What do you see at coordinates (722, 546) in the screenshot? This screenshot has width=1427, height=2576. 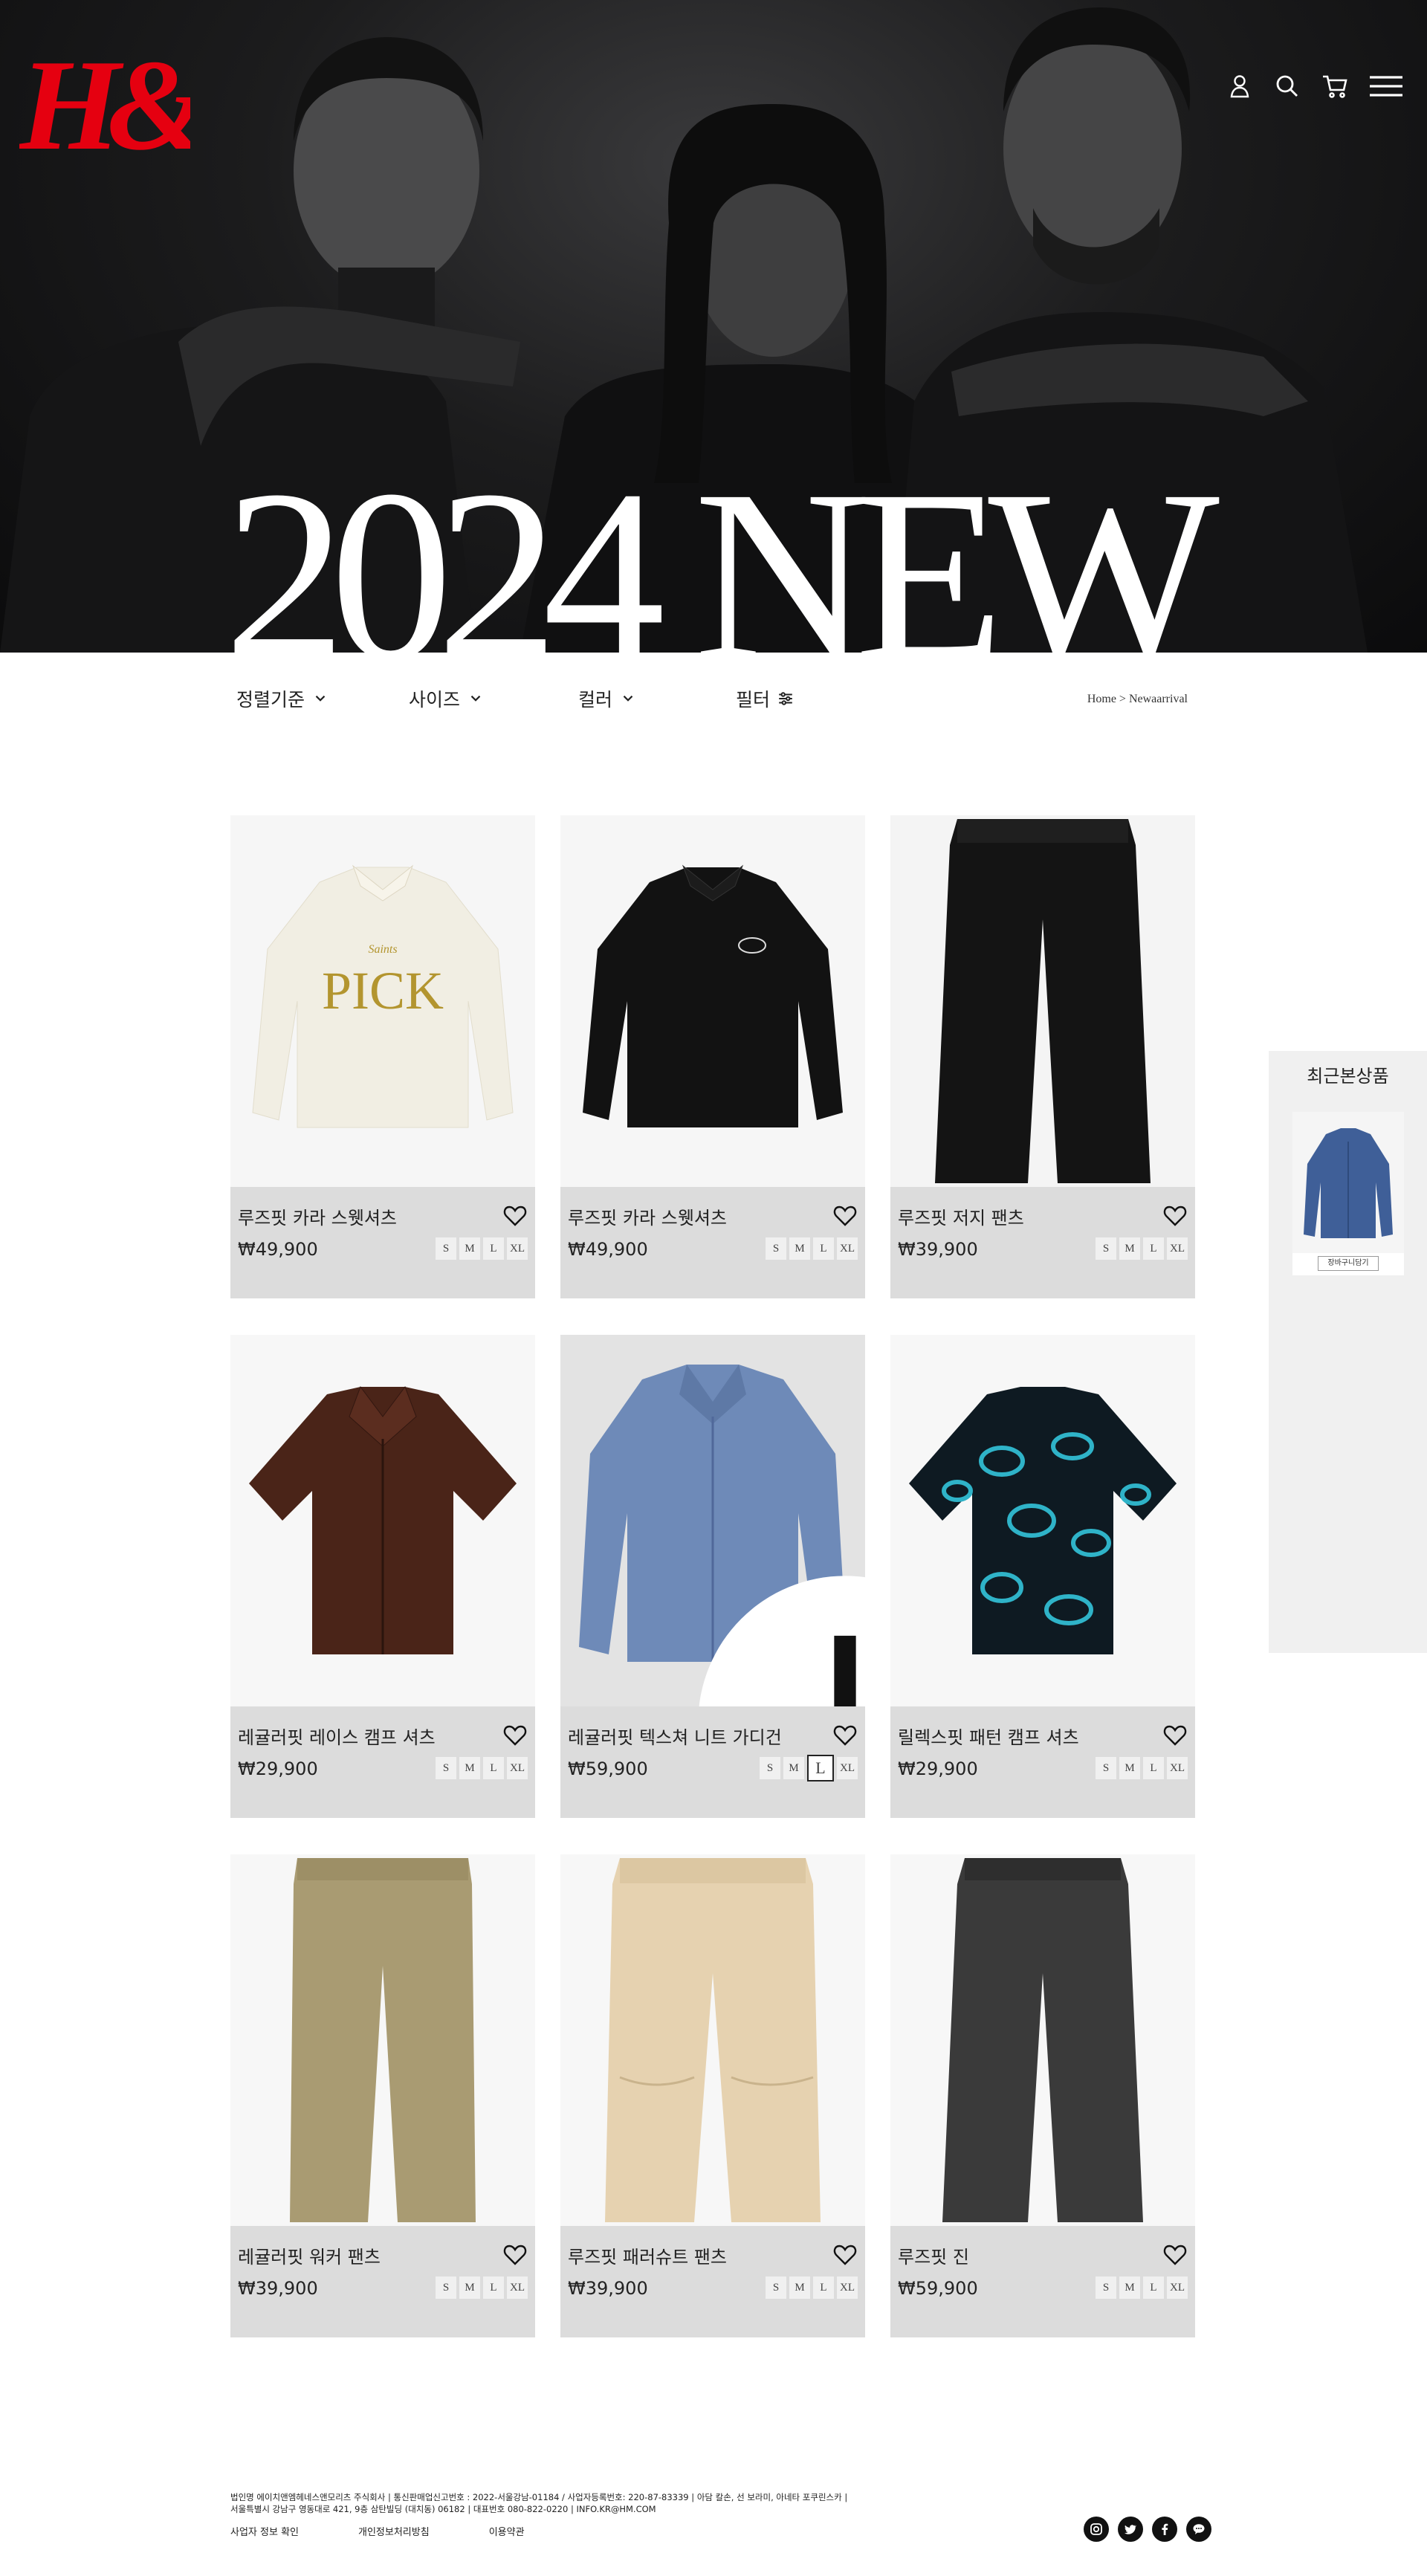 I see `hero-title: 2024 NEW` at bounding box center [722, 546].